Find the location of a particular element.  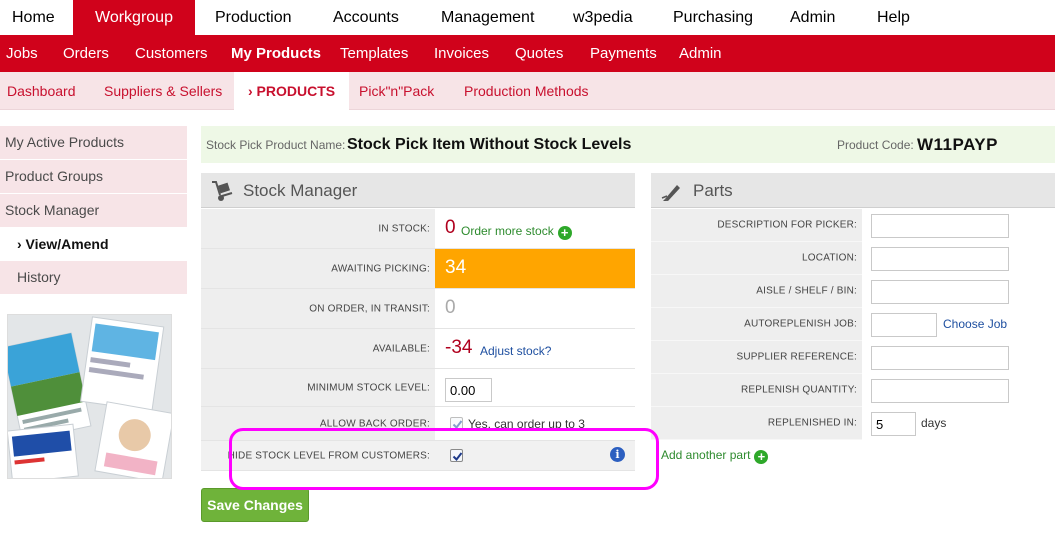

sidebar-item-view-amend: › View/Amend is located at coordinates (93, 244).